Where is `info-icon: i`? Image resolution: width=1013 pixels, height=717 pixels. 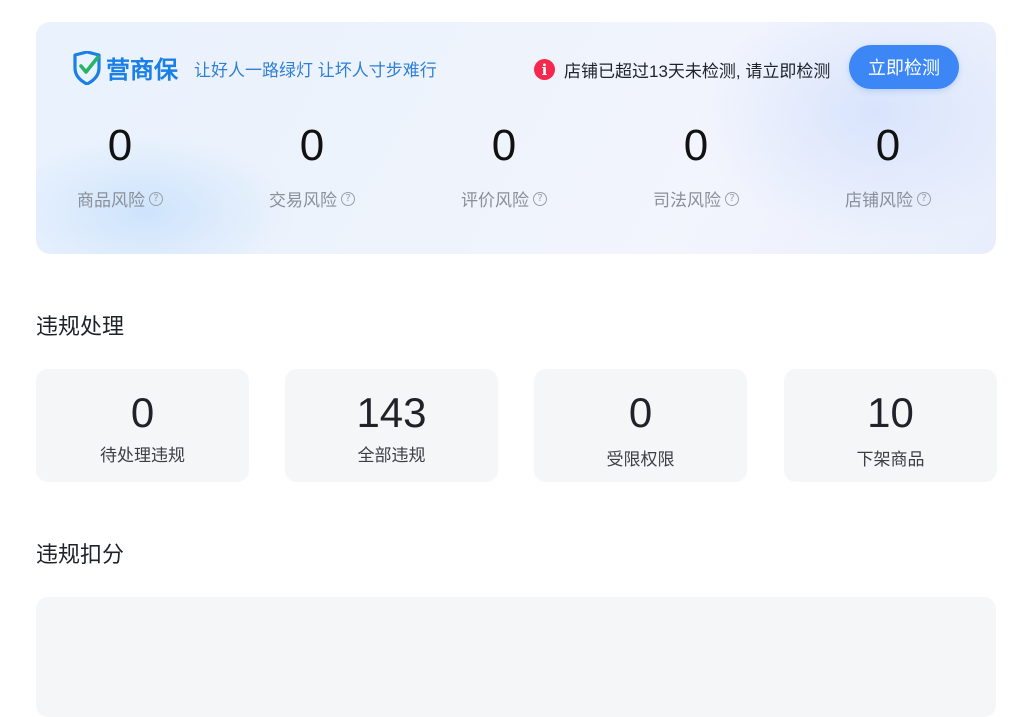 info-icon: i is located at coordinates (544, 69).